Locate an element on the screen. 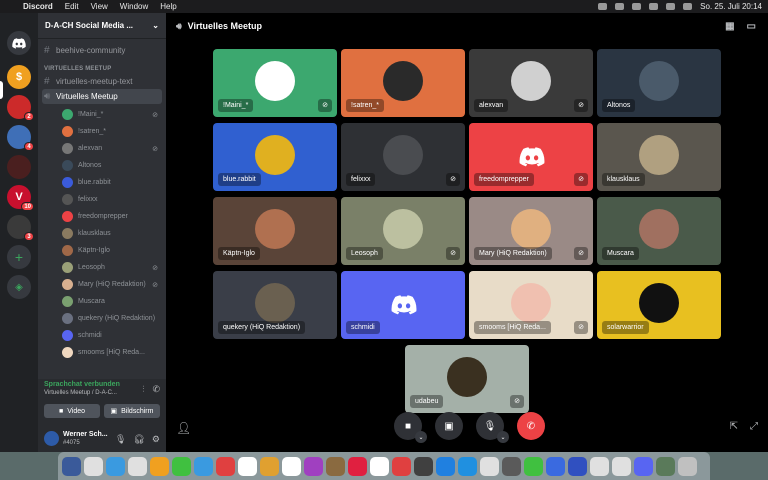 The image size is (768, 480). server-red-icon is located at coordinates (19, 167).